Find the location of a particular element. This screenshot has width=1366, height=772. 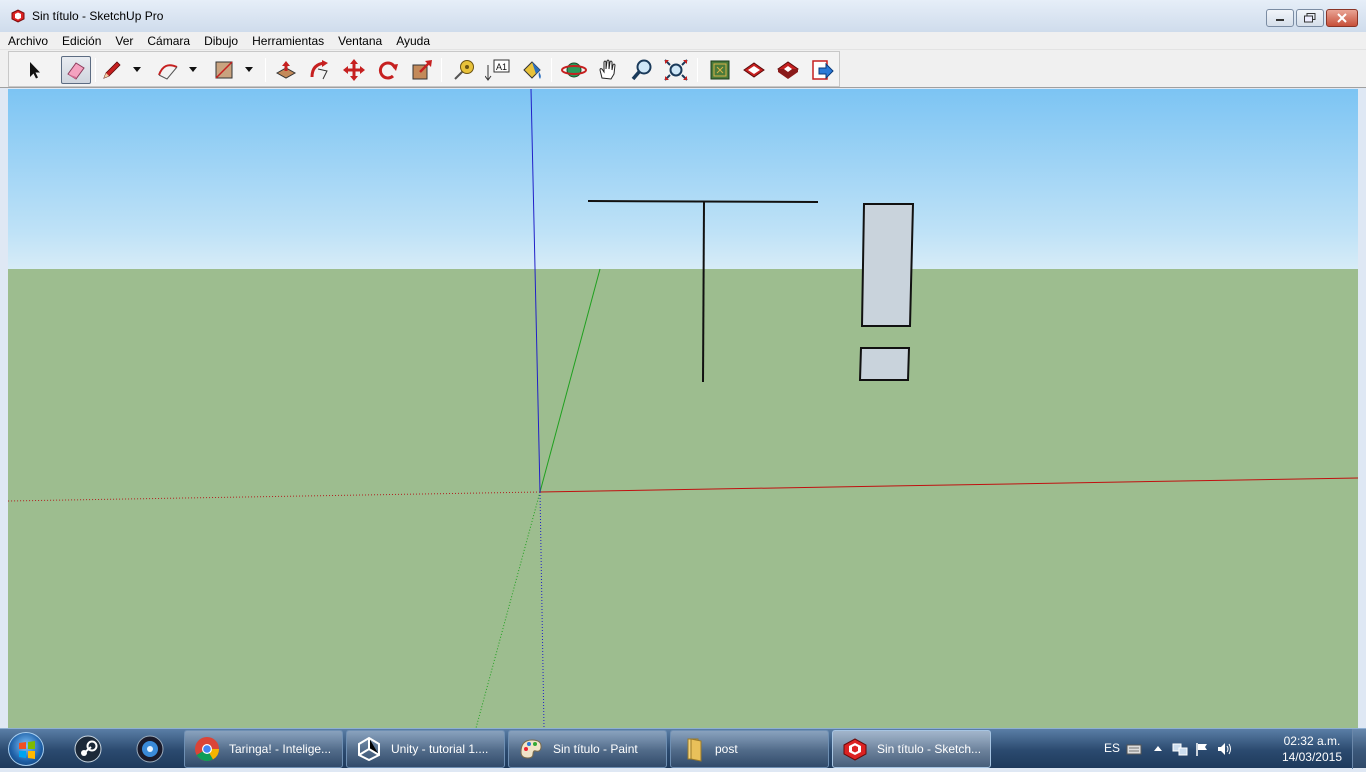

volume-icon is located at coordinates (1224, 749).